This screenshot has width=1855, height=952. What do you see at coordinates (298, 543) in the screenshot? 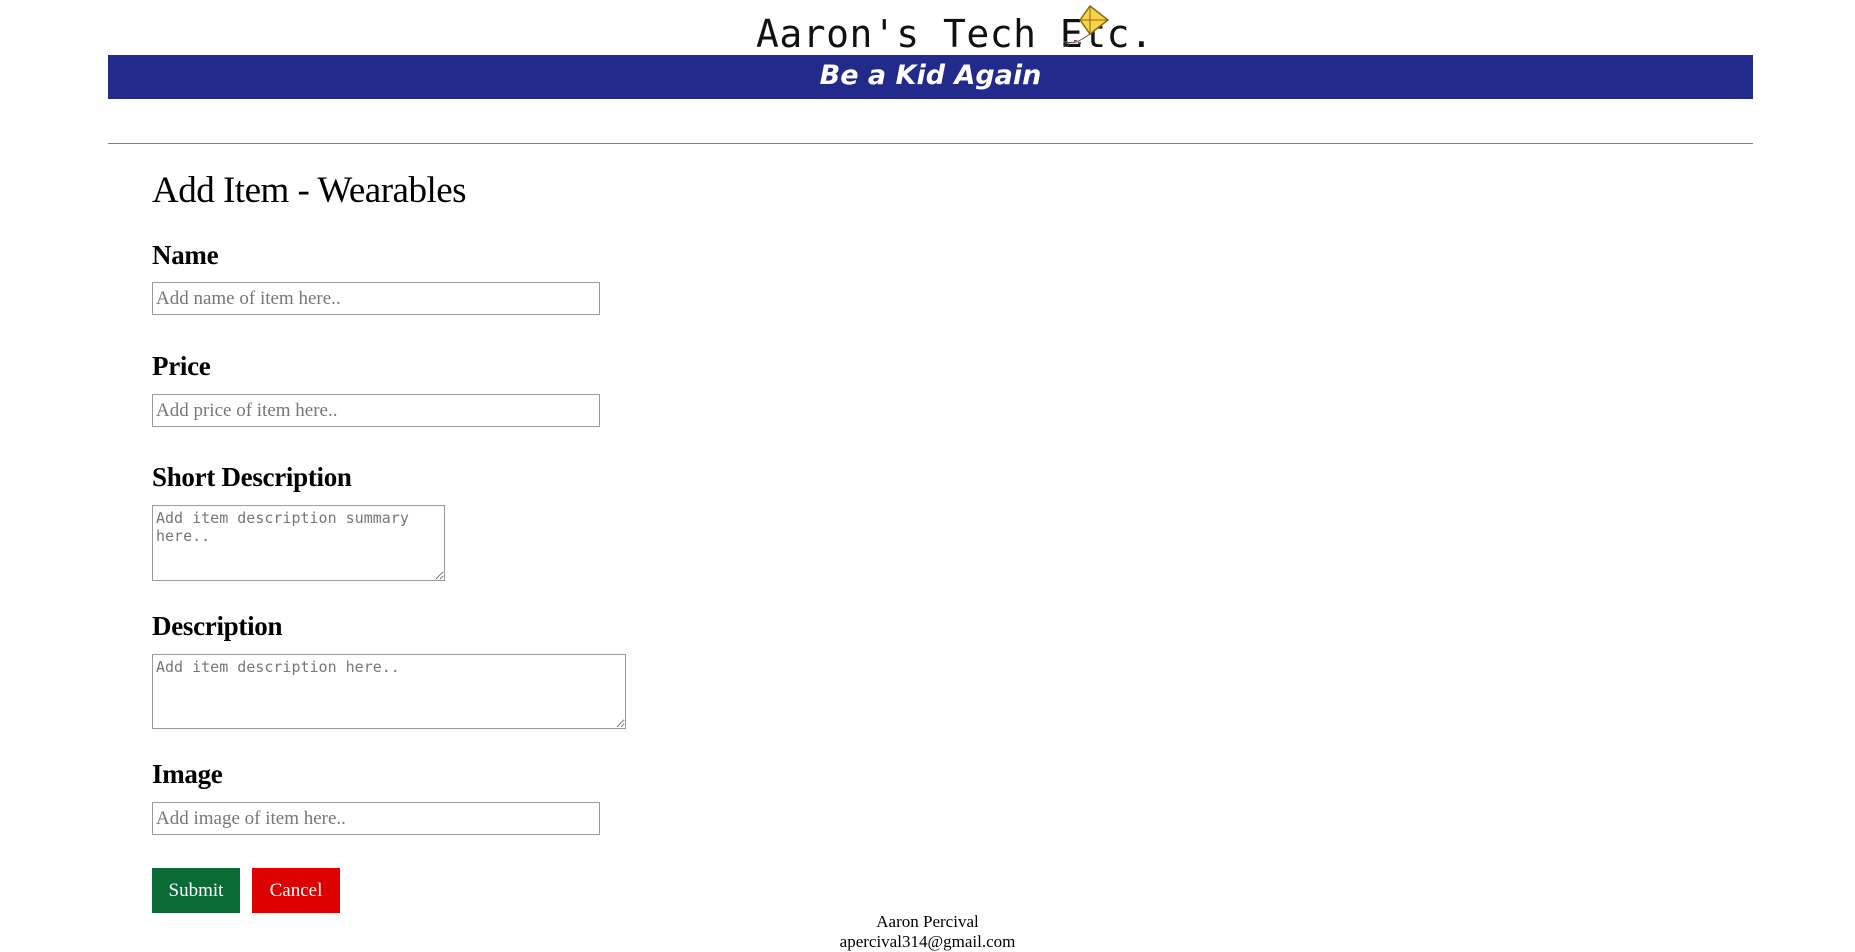
I see `short-description-textarea` at bounding box center [298, 543].